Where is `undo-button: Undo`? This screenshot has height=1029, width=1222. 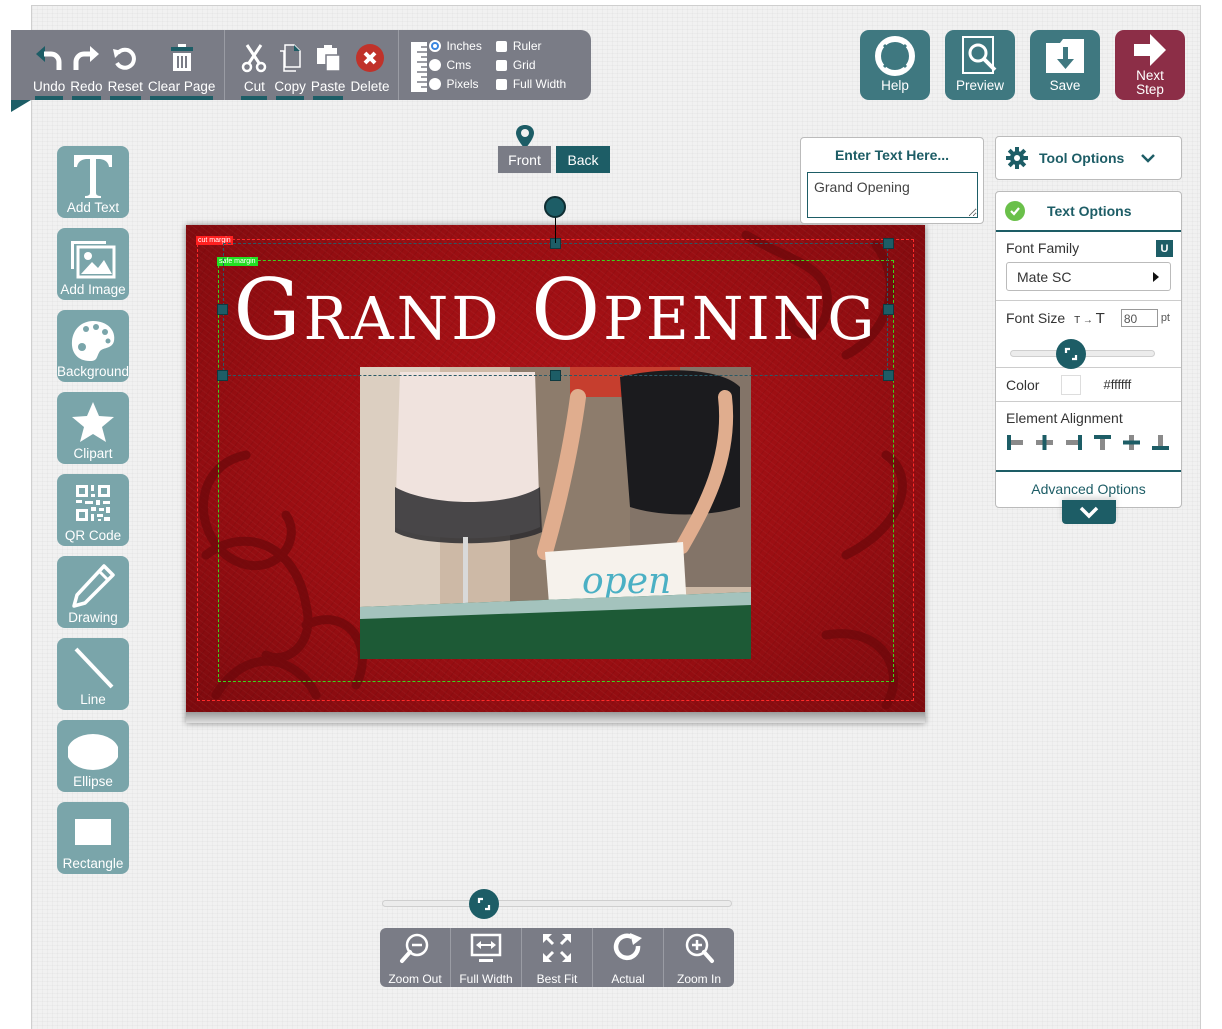 undo-button: Undo is located at coordinates (49, 71).